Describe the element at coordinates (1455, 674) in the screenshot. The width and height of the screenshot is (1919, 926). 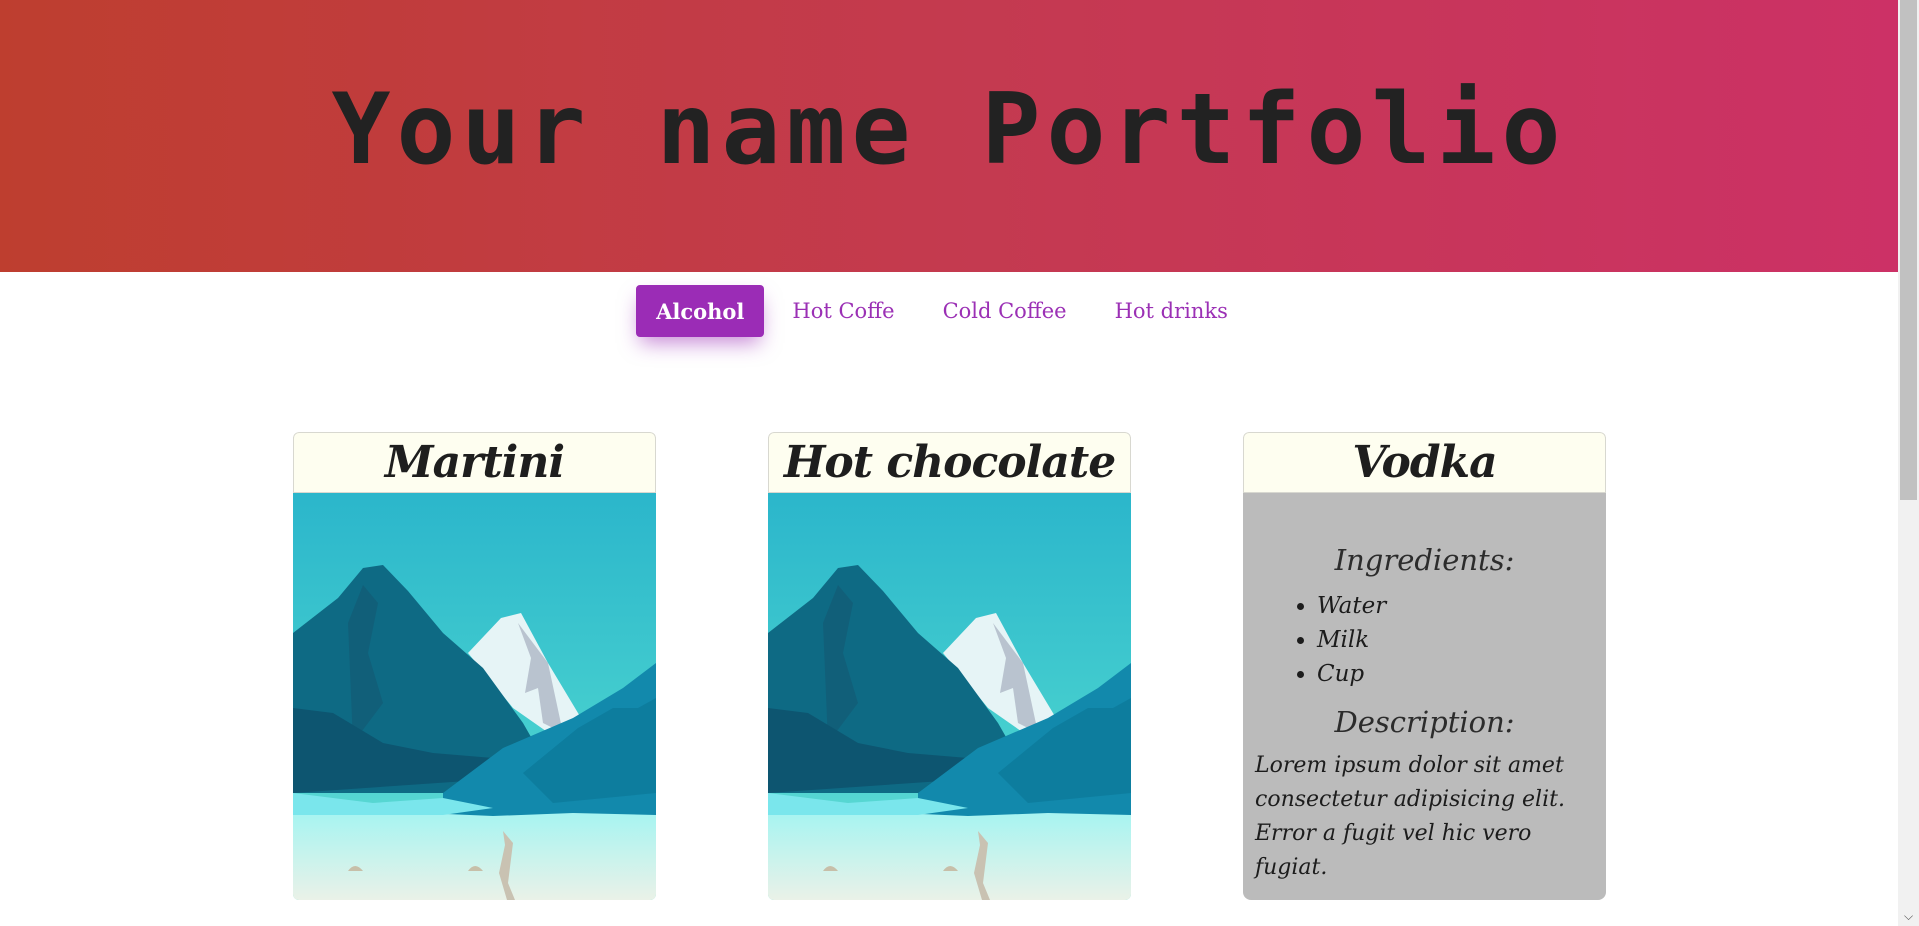
I see `ingredient-item: Cup` at that location.